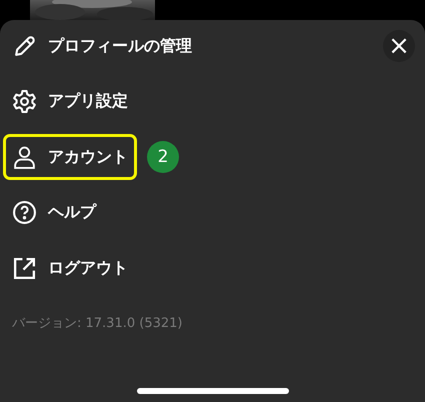  What do you see at coordinates (24, 212) in the screenshot?
I see `help-icon` at bounding box center [24, 212].